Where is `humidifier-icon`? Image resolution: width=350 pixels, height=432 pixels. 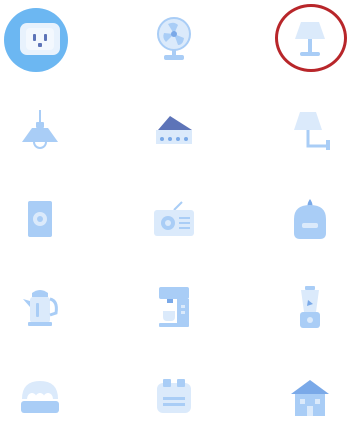 humidifier-icon is located at coordinates (310, 219).